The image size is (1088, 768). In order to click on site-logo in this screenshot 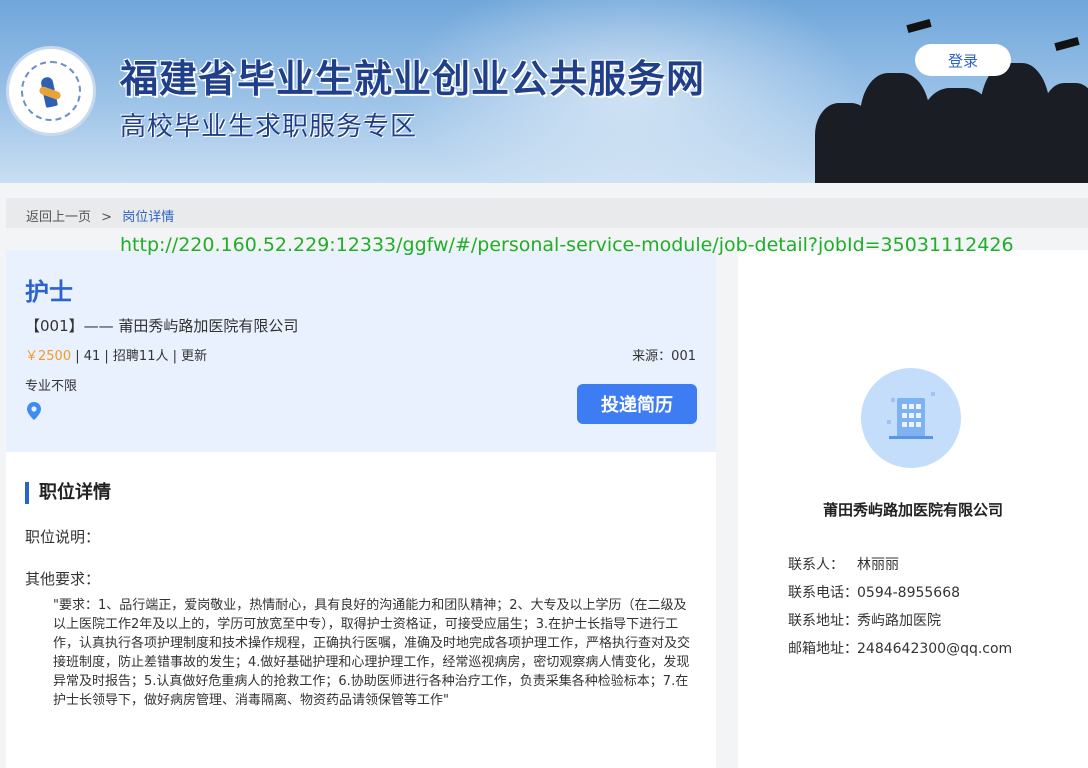, I will do `click(51, 91)`.